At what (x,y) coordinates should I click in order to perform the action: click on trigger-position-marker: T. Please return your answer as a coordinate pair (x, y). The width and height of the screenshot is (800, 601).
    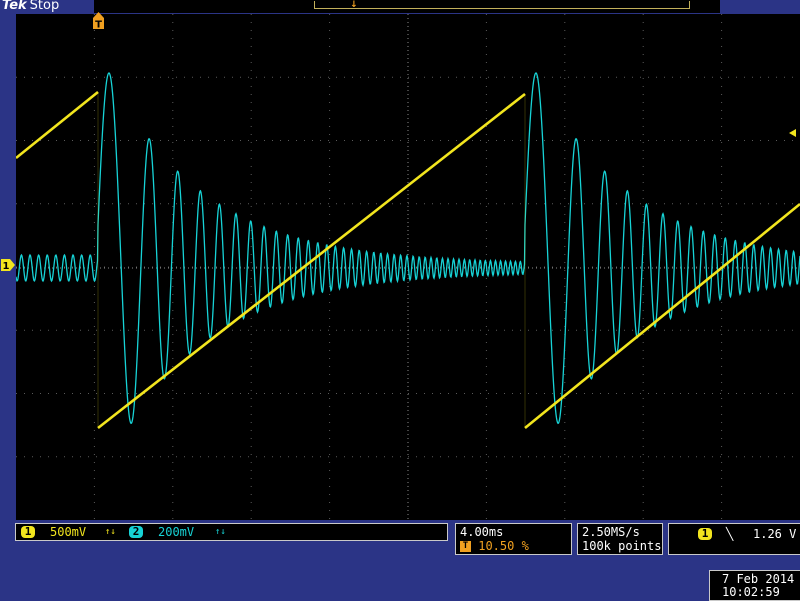
    Looking at the image, I should click on (98, 21).